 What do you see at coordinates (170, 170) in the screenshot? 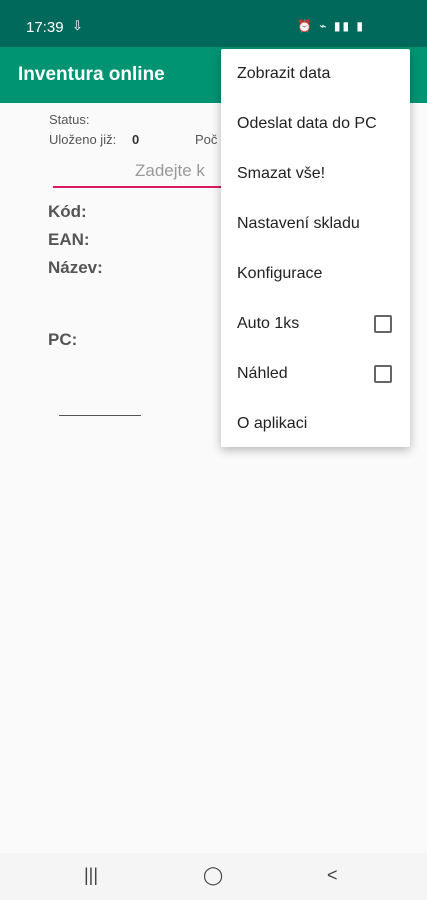
I see `code-input-placeholder: Zadejte k` at bounding box center [170, 170].